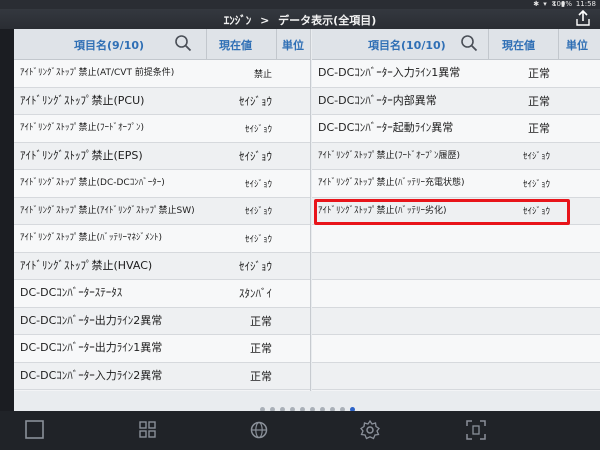 The image size is (600, 450). Describe the element at coordinates (162, 129) in the screenshot. I see `left-table-row: ｱｲﾄﾞﾘﾝｸﾞｽﾄｯﾌﾟ禁止(ﾌｰﾄﾞｵｰﾌﾟﾝ) ｾｲｼﾞｮｳ` at that location.